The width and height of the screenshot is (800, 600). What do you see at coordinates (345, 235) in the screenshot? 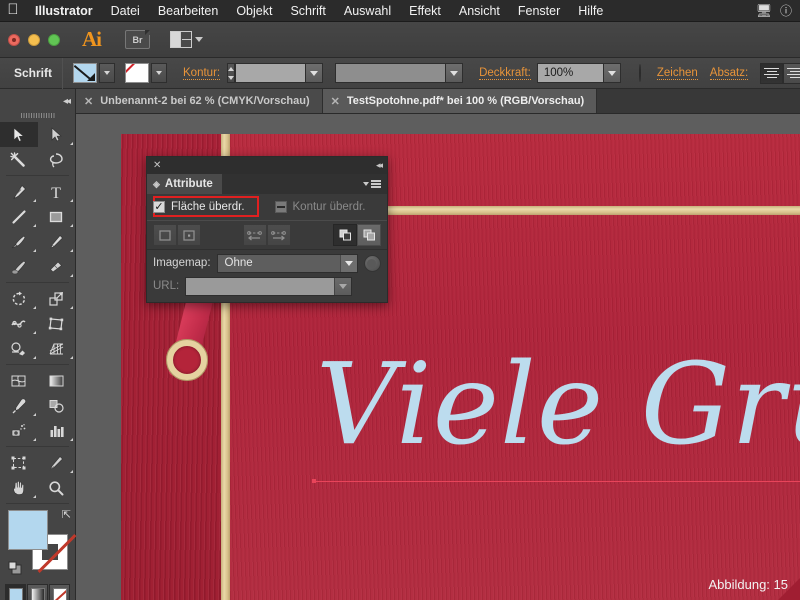
I see `nonzero-winding-fill-rule-icon` at bounding box center [345, 235].